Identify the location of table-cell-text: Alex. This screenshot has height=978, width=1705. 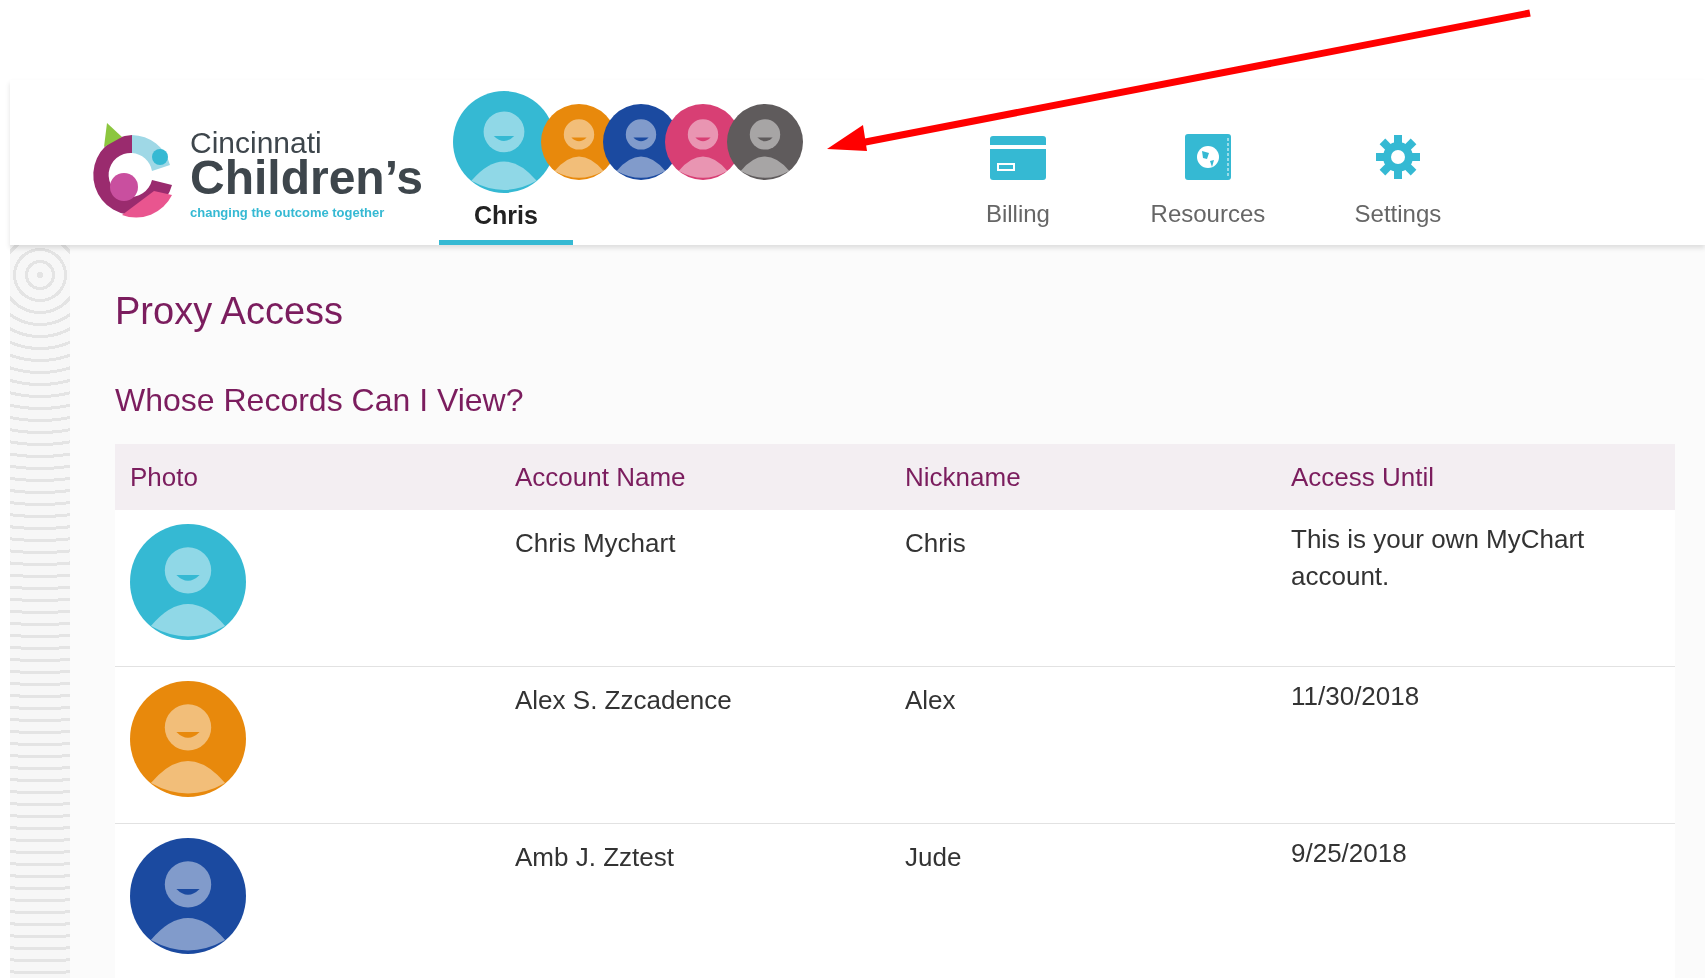
(931, 700).